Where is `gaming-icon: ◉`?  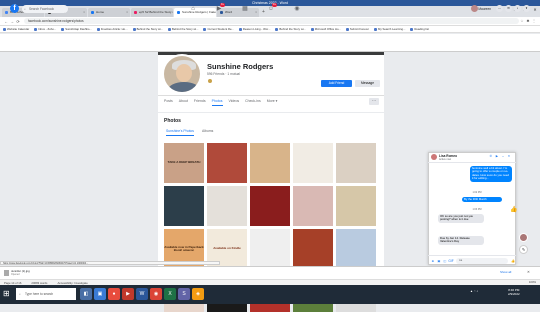 gaming-icon: ◉ is located at coordinates (297, 9).